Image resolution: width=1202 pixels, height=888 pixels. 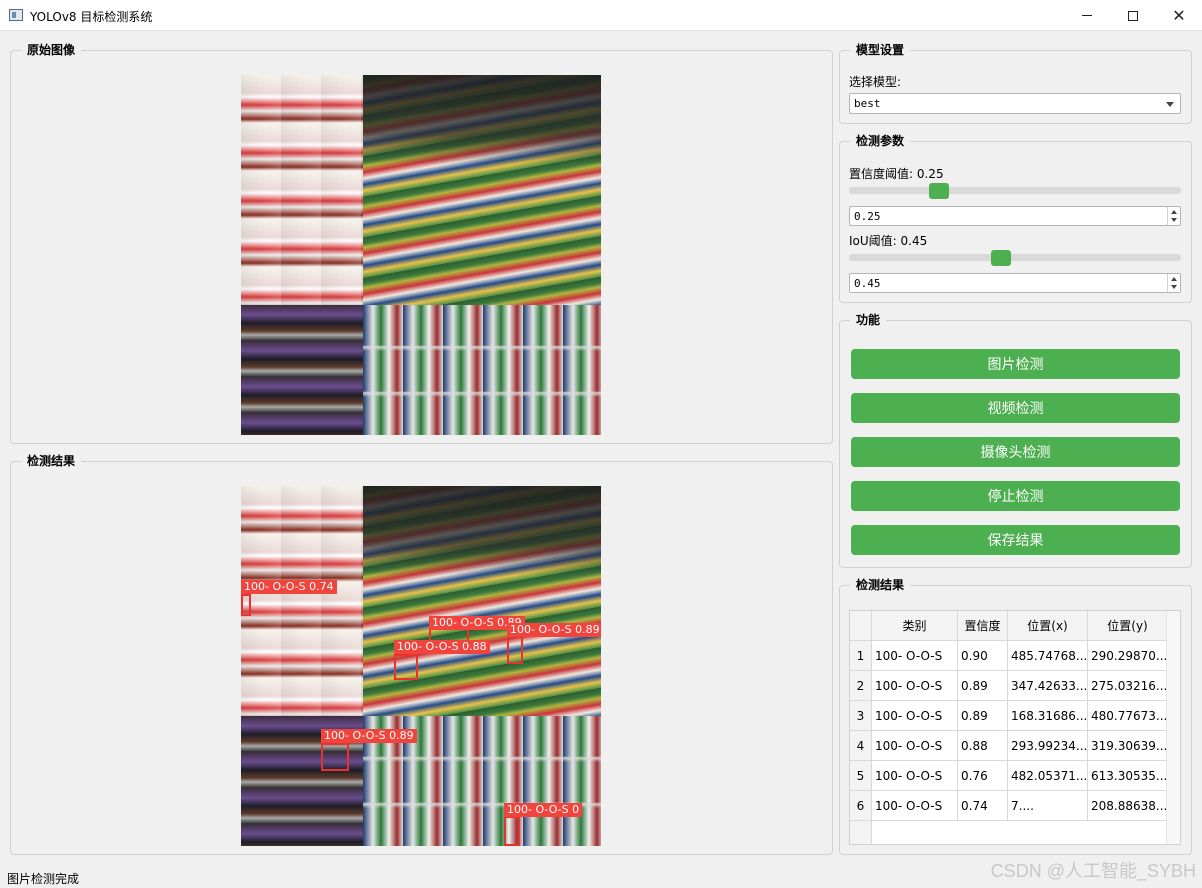 What do you see at coordinates (983, 746) in the screenshot?
I see `cell-confidence: 0.88` at bounding box center [983, 746].